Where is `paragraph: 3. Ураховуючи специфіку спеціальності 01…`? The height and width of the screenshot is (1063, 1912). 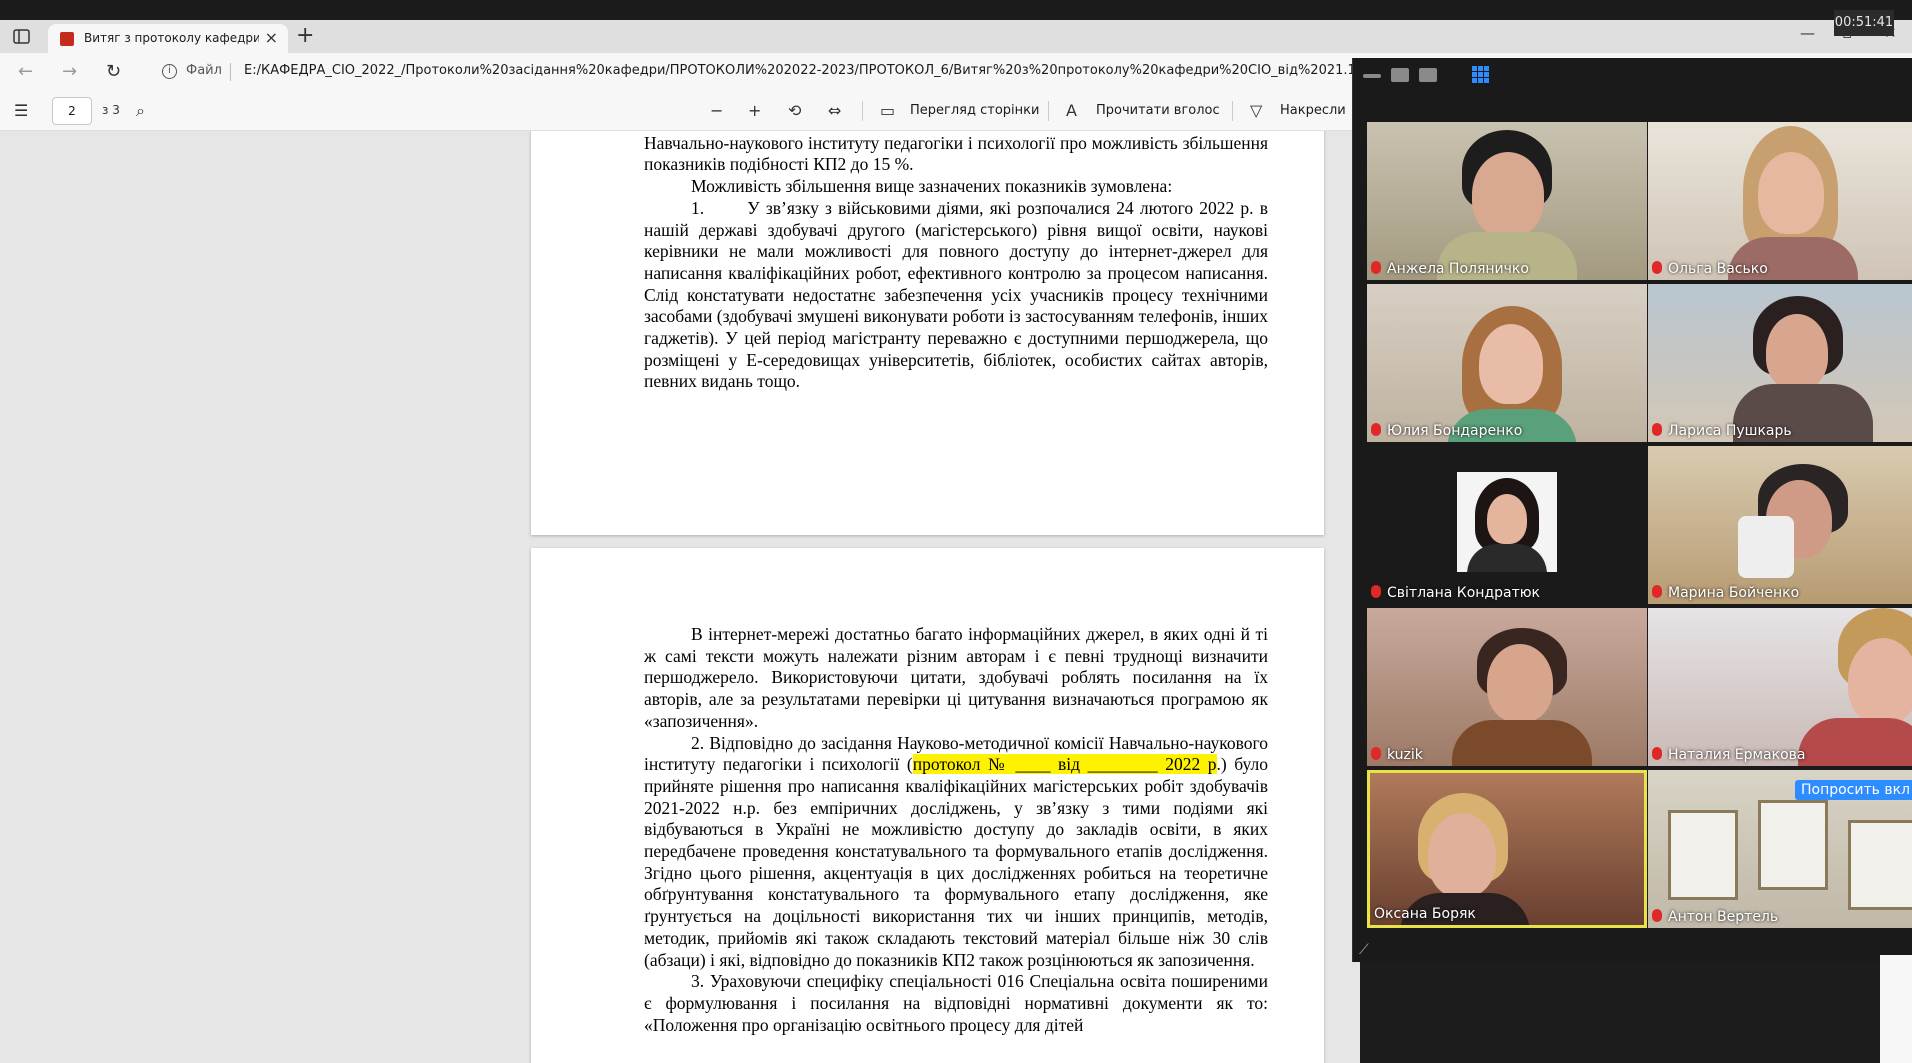 paragraph: 3. Ураховуючи специфіку спеціальності 01… is located at coordinates (956, 1003).